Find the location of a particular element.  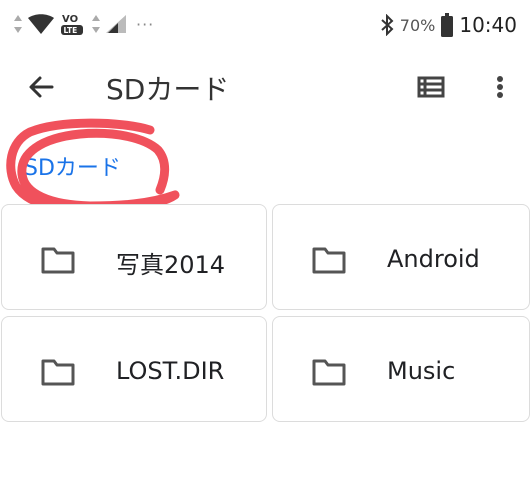

folder-name: LOST.DIR is located at coordinates (170, 371).